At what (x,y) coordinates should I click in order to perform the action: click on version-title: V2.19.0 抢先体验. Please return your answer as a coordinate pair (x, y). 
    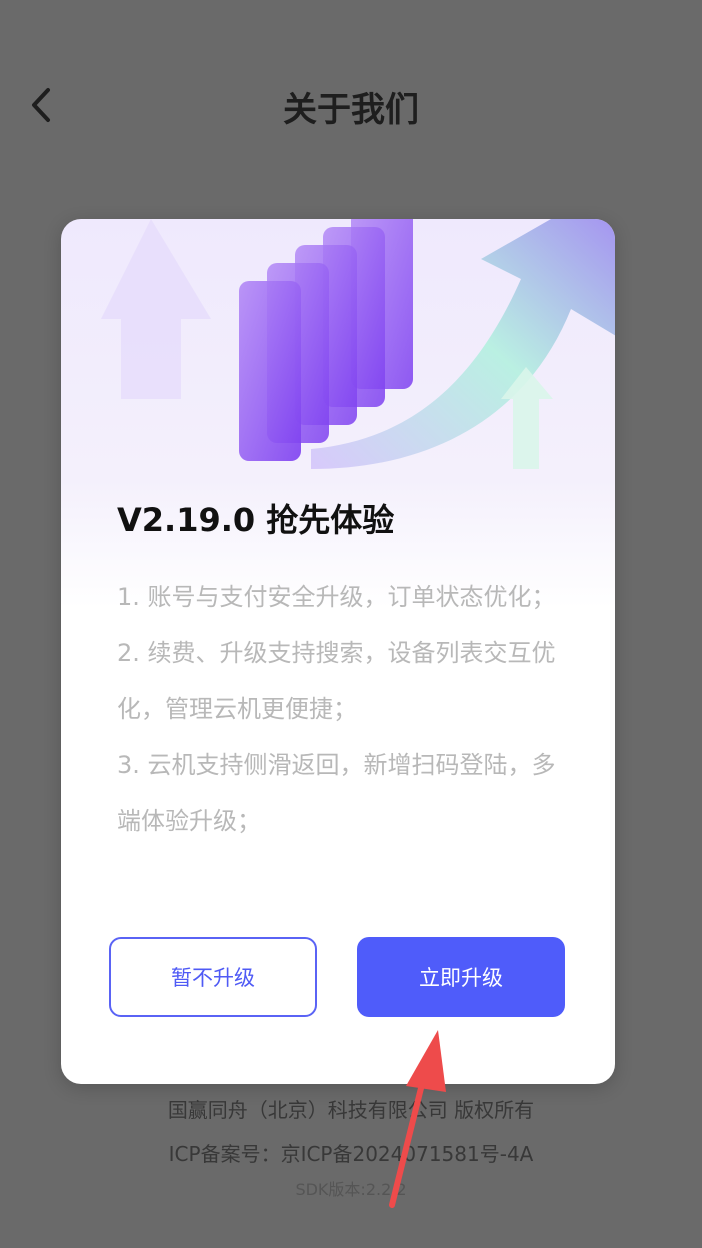
    Looking at the image, I should click on (256, 520).